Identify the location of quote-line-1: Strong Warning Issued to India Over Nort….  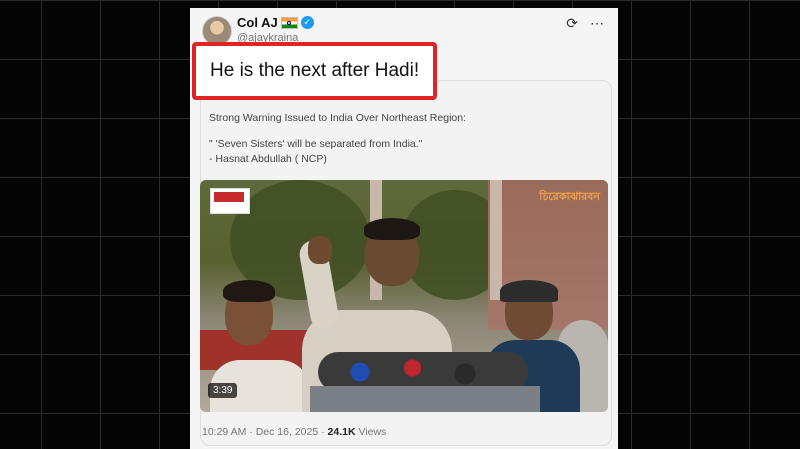
(337, 118).